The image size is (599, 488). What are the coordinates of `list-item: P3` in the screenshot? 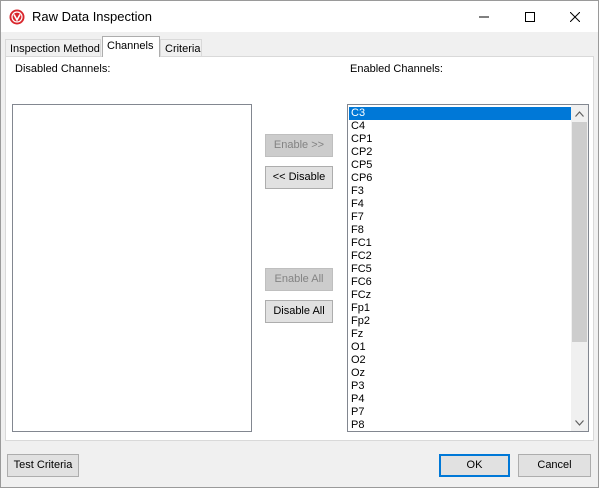 It's located at (460, 386).